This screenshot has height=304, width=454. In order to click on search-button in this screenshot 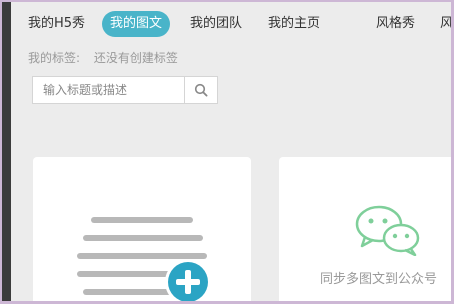, I will do `click(200, 90)`.